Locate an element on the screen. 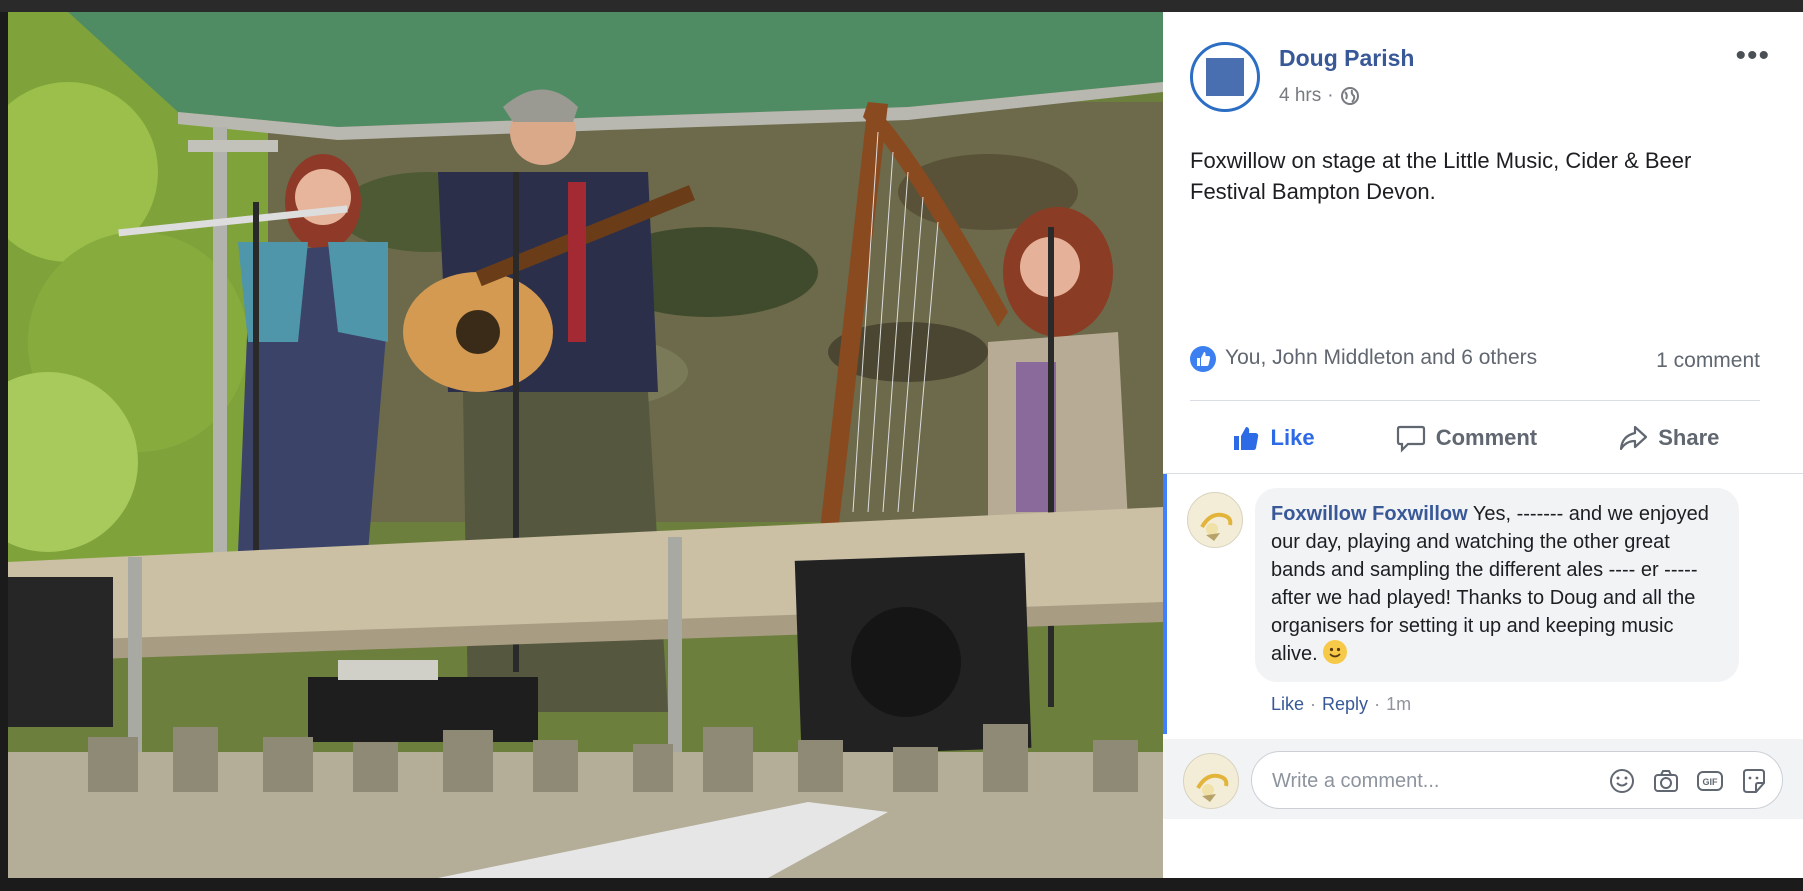  comment-like-link: Like is located at coordinates (1287, 704).